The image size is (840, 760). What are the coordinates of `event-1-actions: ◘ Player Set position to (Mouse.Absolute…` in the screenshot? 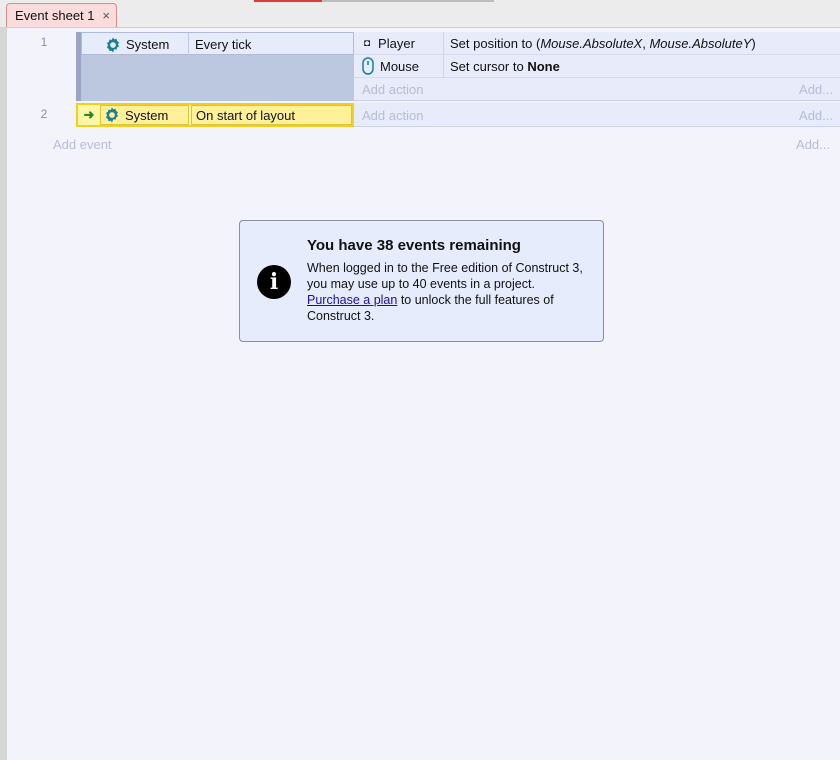 It's located at (597, 66).